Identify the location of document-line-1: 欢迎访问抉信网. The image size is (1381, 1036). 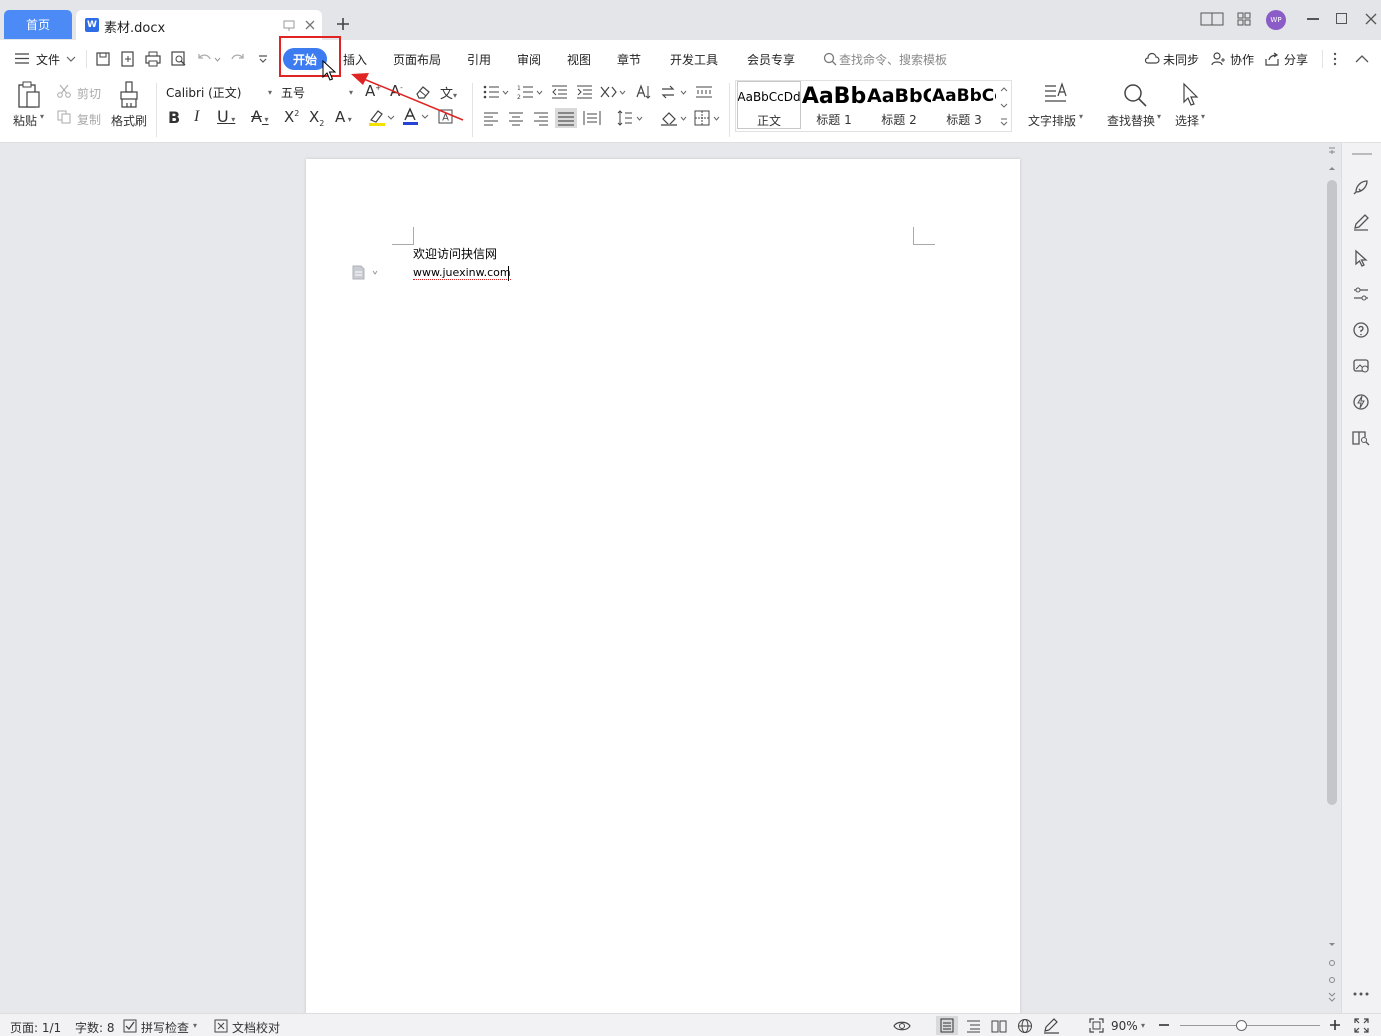
(455, 253).